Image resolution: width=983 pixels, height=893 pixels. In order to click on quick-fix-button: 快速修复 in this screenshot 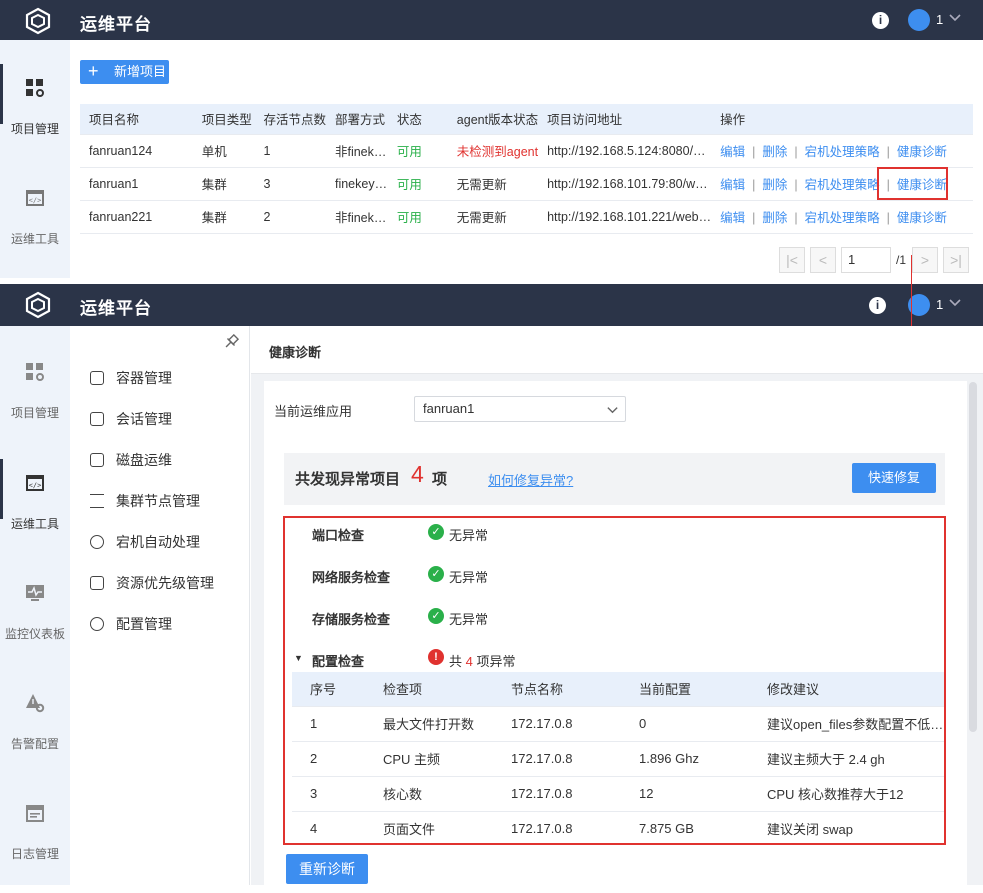, I will do `click(894, 478)`.